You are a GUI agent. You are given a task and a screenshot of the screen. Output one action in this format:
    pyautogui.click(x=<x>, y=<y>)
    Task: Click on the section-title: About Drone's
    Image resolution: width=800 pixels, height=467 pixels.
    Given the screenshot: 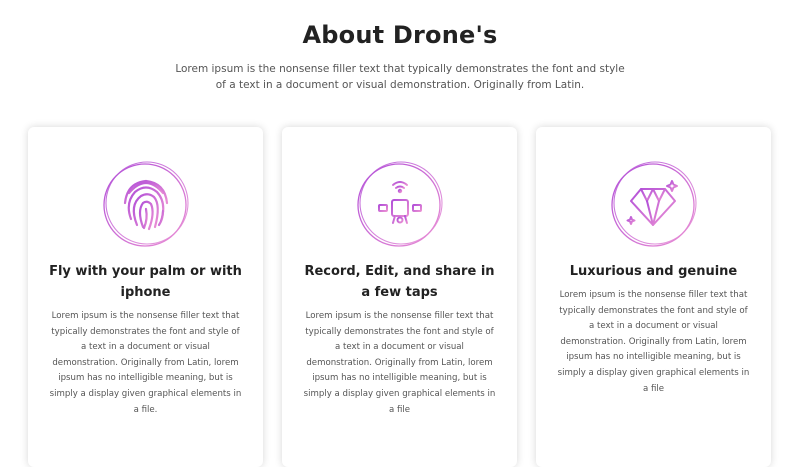 What is the action you would take?
    pyautogui.click(x=400, y=35)
    